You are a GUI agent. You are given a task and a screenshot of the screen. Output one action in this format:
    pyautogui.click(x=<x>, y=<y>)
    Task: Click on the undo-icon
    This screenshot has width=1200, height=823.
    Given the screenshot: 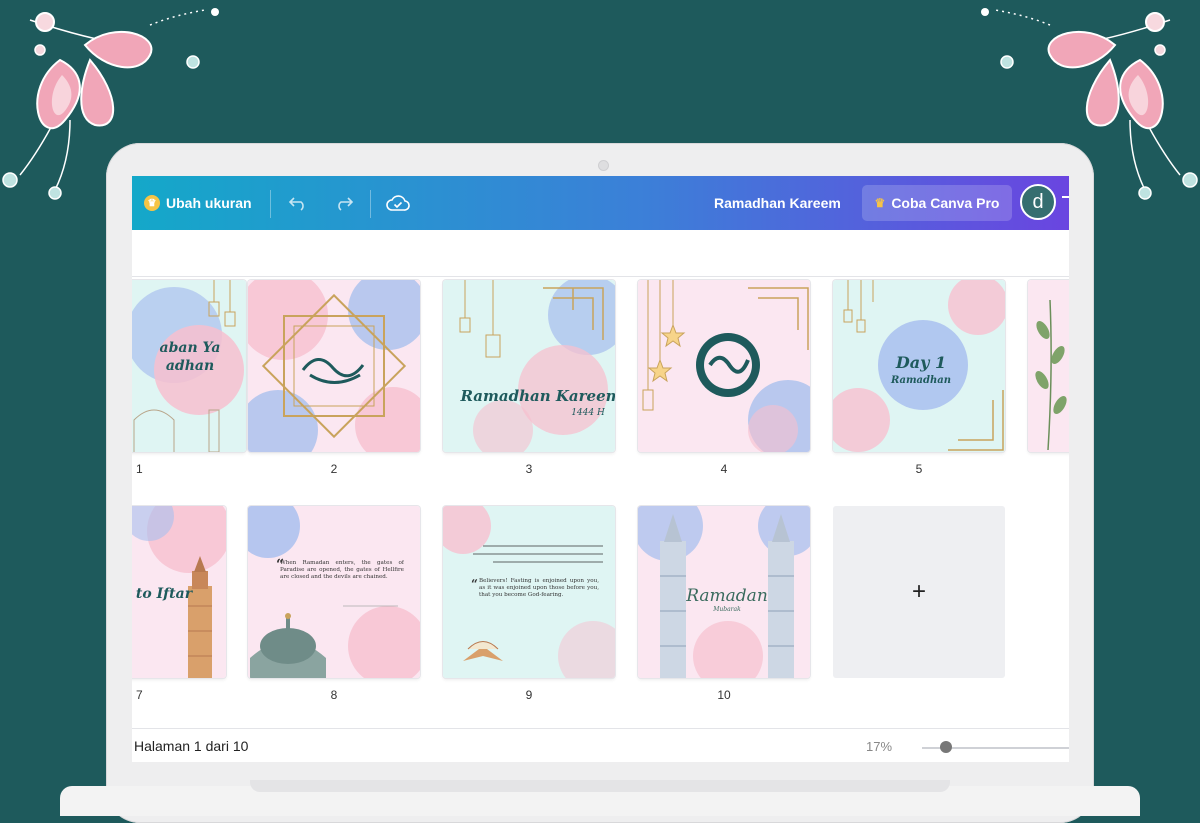 What is the action you would take?
    pyautogui.click(x=296, y=204)
    